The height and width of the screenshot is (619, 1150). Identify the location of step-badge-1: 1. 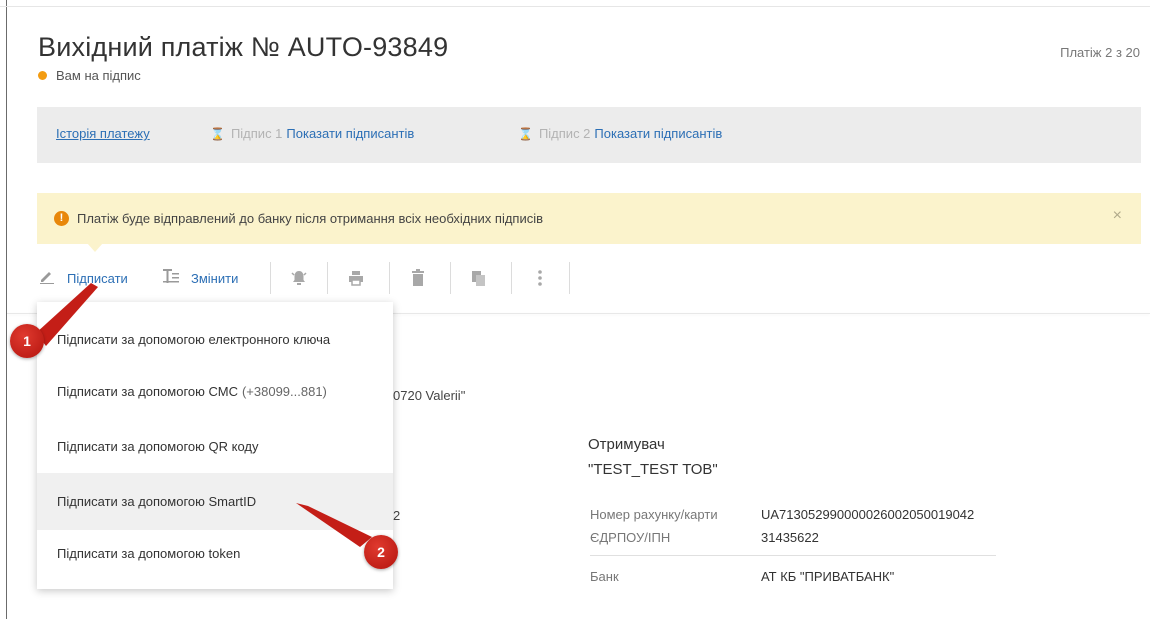
(27, 341).